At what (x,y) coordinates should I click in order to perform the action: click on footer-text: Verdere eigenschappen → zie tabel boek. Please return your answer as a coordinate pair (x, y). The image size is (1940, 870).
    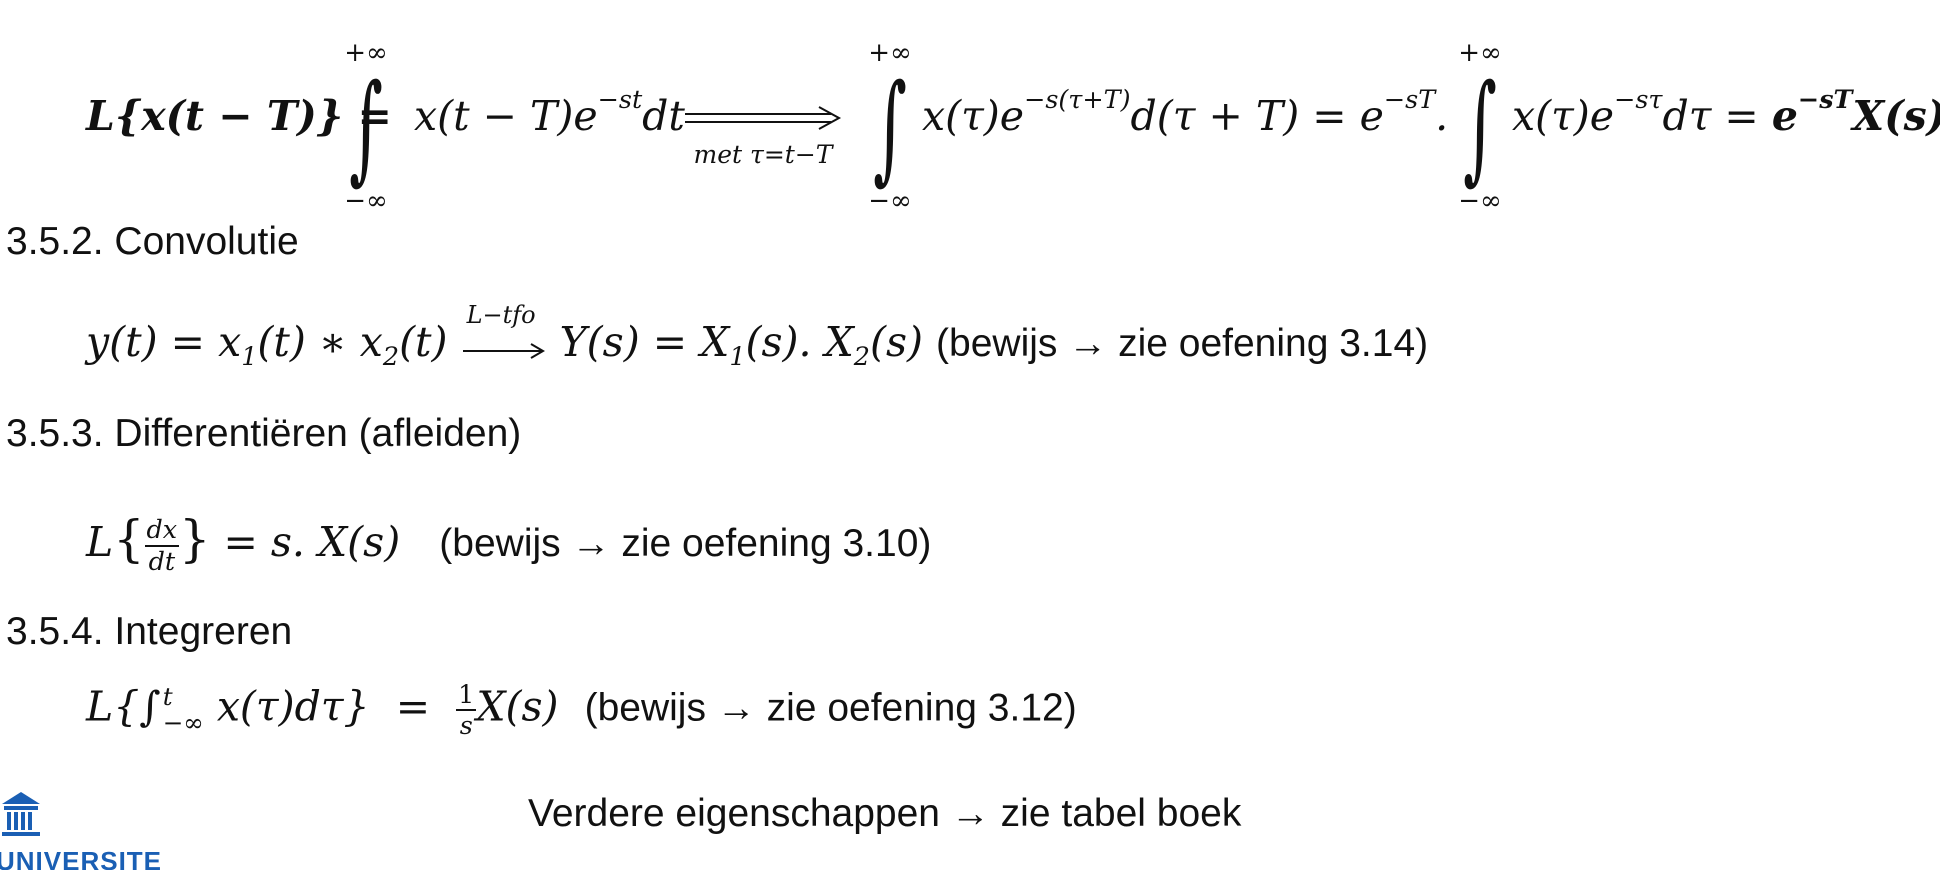
    Looking at the image, I should click on (885, 813).